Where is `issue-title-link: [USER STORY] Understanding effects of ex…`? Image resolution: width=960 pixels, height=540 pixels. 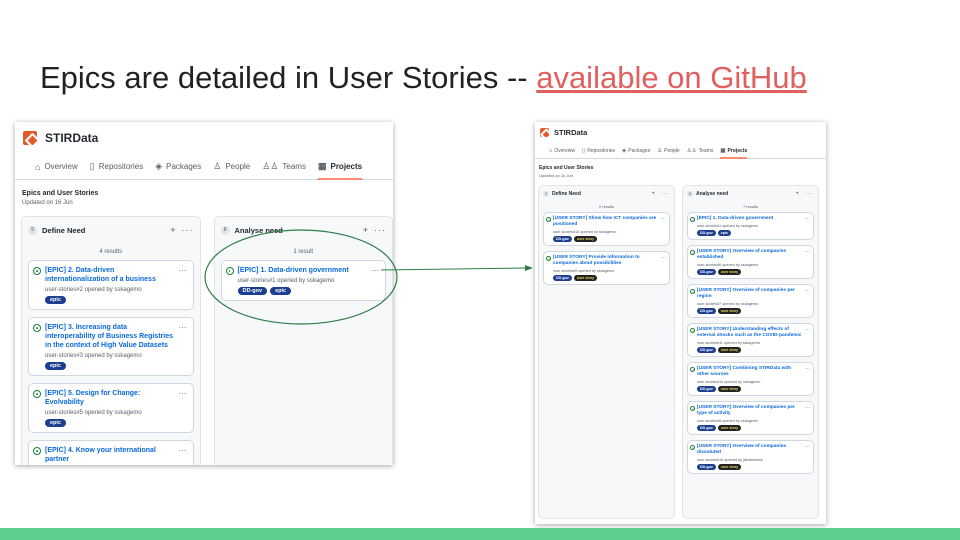 issue-title-link: [USER STORY] Understanding effects of ex… is located at coordinates (750, 333).